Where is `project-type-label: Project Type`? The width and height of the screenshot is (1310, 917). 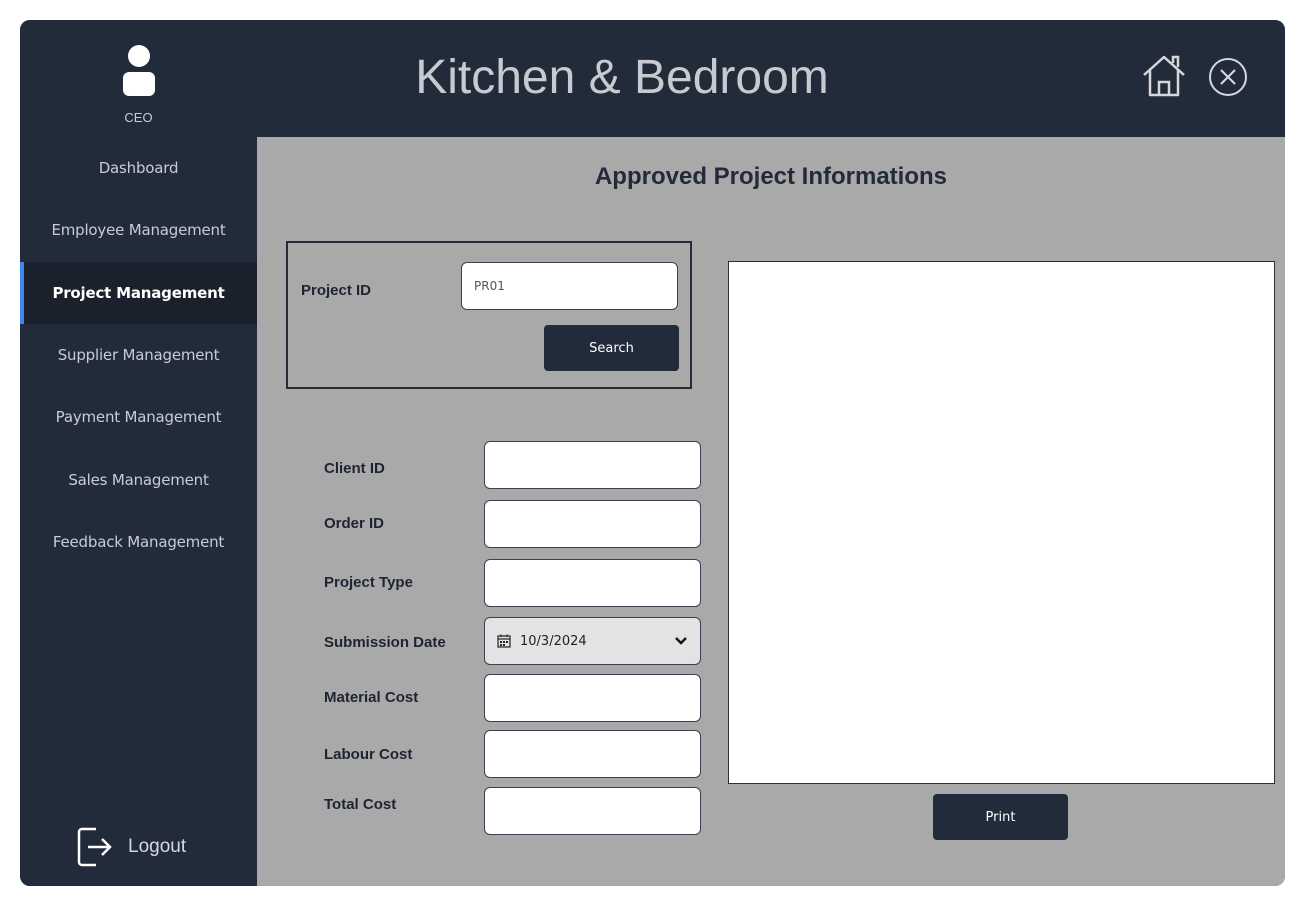 project-type-label: Project Type is located at coordinates (368, 582).